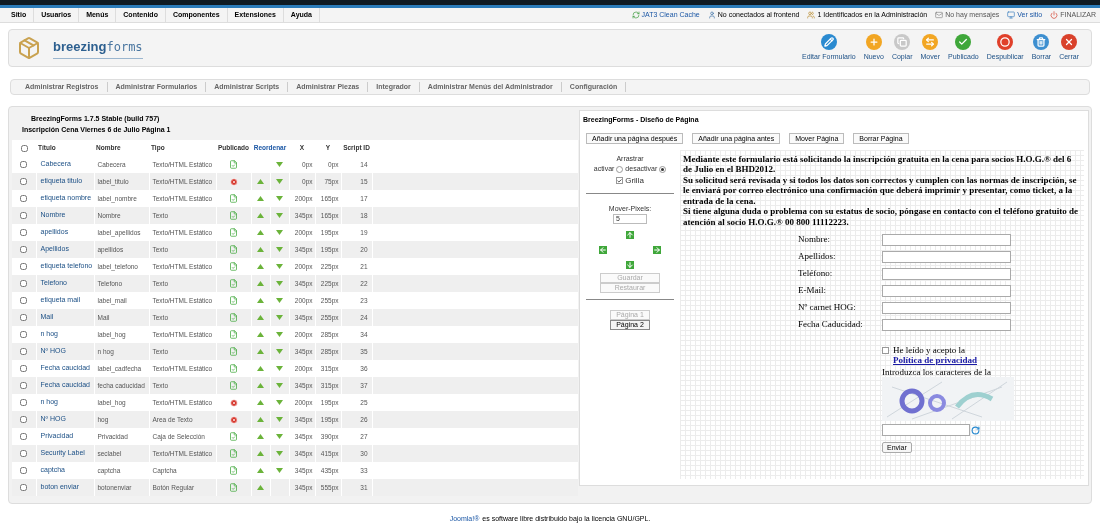 This screenshot has width=1100, height=531. What do you see at coordinates (881, 216) in the screenshot?
I see `intro-paragraph: Si tiene alguna duda o problema con su estatus de socio, póngase en contacto con el teléfono gratuito de atención al socio H.O.G.® 00 800 11112223.` at bounding box center [881, 216].